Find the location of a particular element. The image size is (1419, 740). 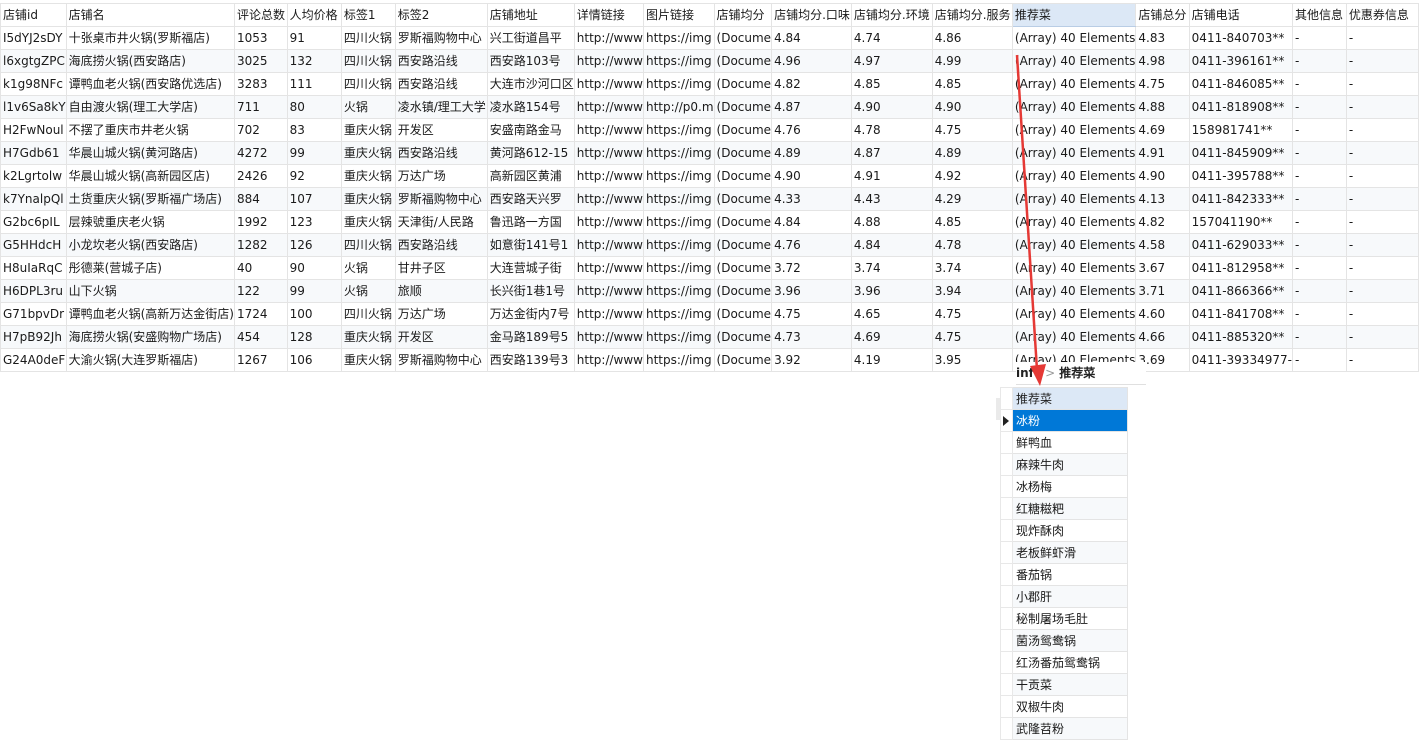

detail-cell: 冰杨梅 is located at coordinates (1070, 486).